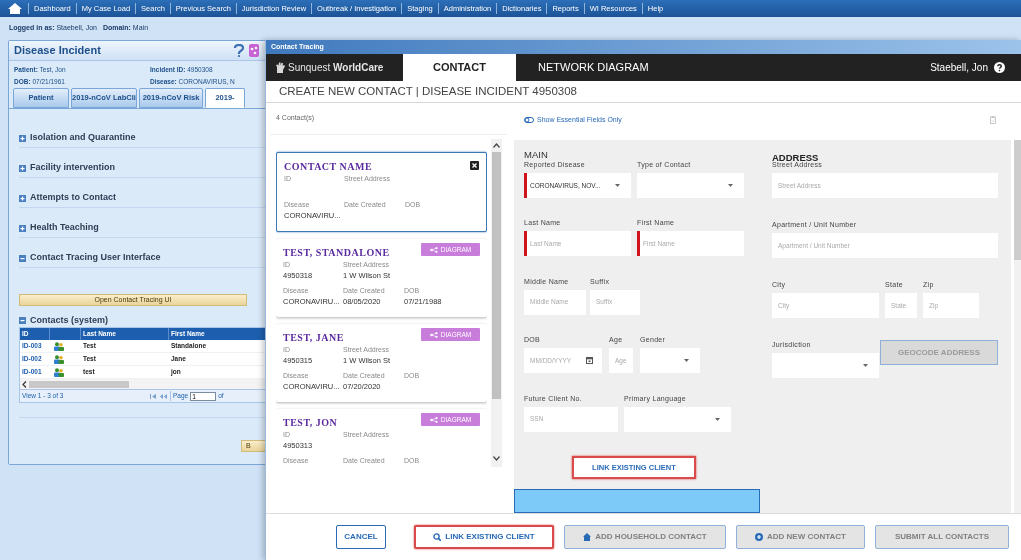  Describe the element at coordinates (310, 423) in the screenshot. I see `contact-name: TEST, JON` at that location.